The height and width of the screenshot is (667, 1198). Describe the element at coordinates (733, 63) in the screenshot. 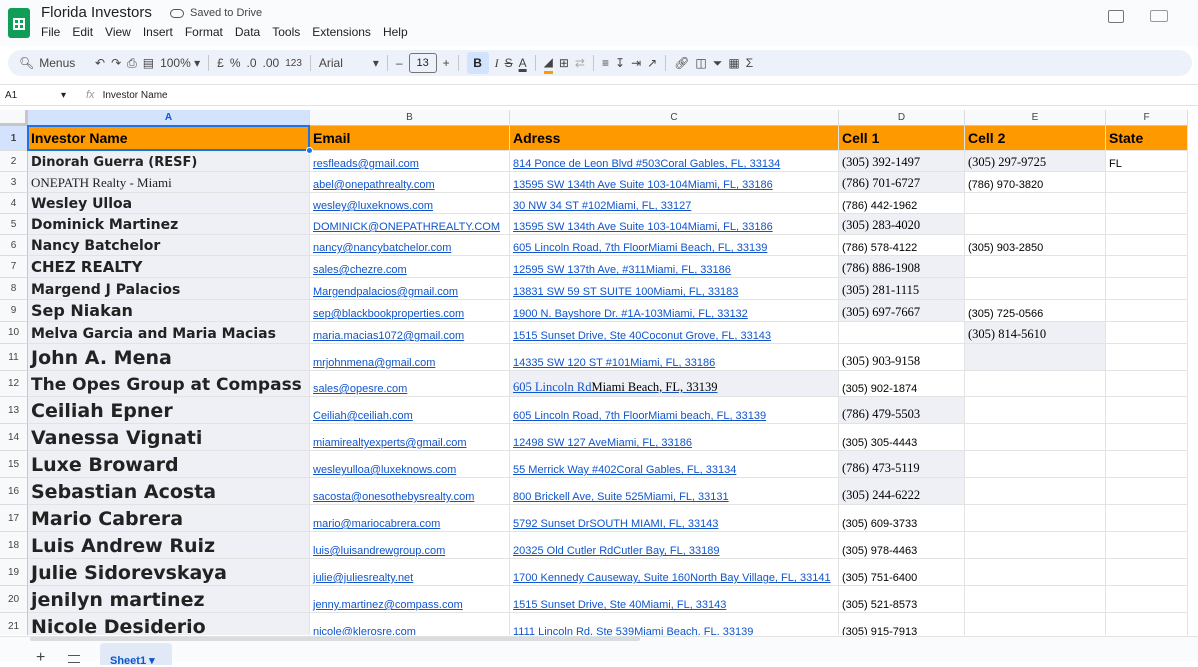

I see `filter-views-icon: ▦` at that location.